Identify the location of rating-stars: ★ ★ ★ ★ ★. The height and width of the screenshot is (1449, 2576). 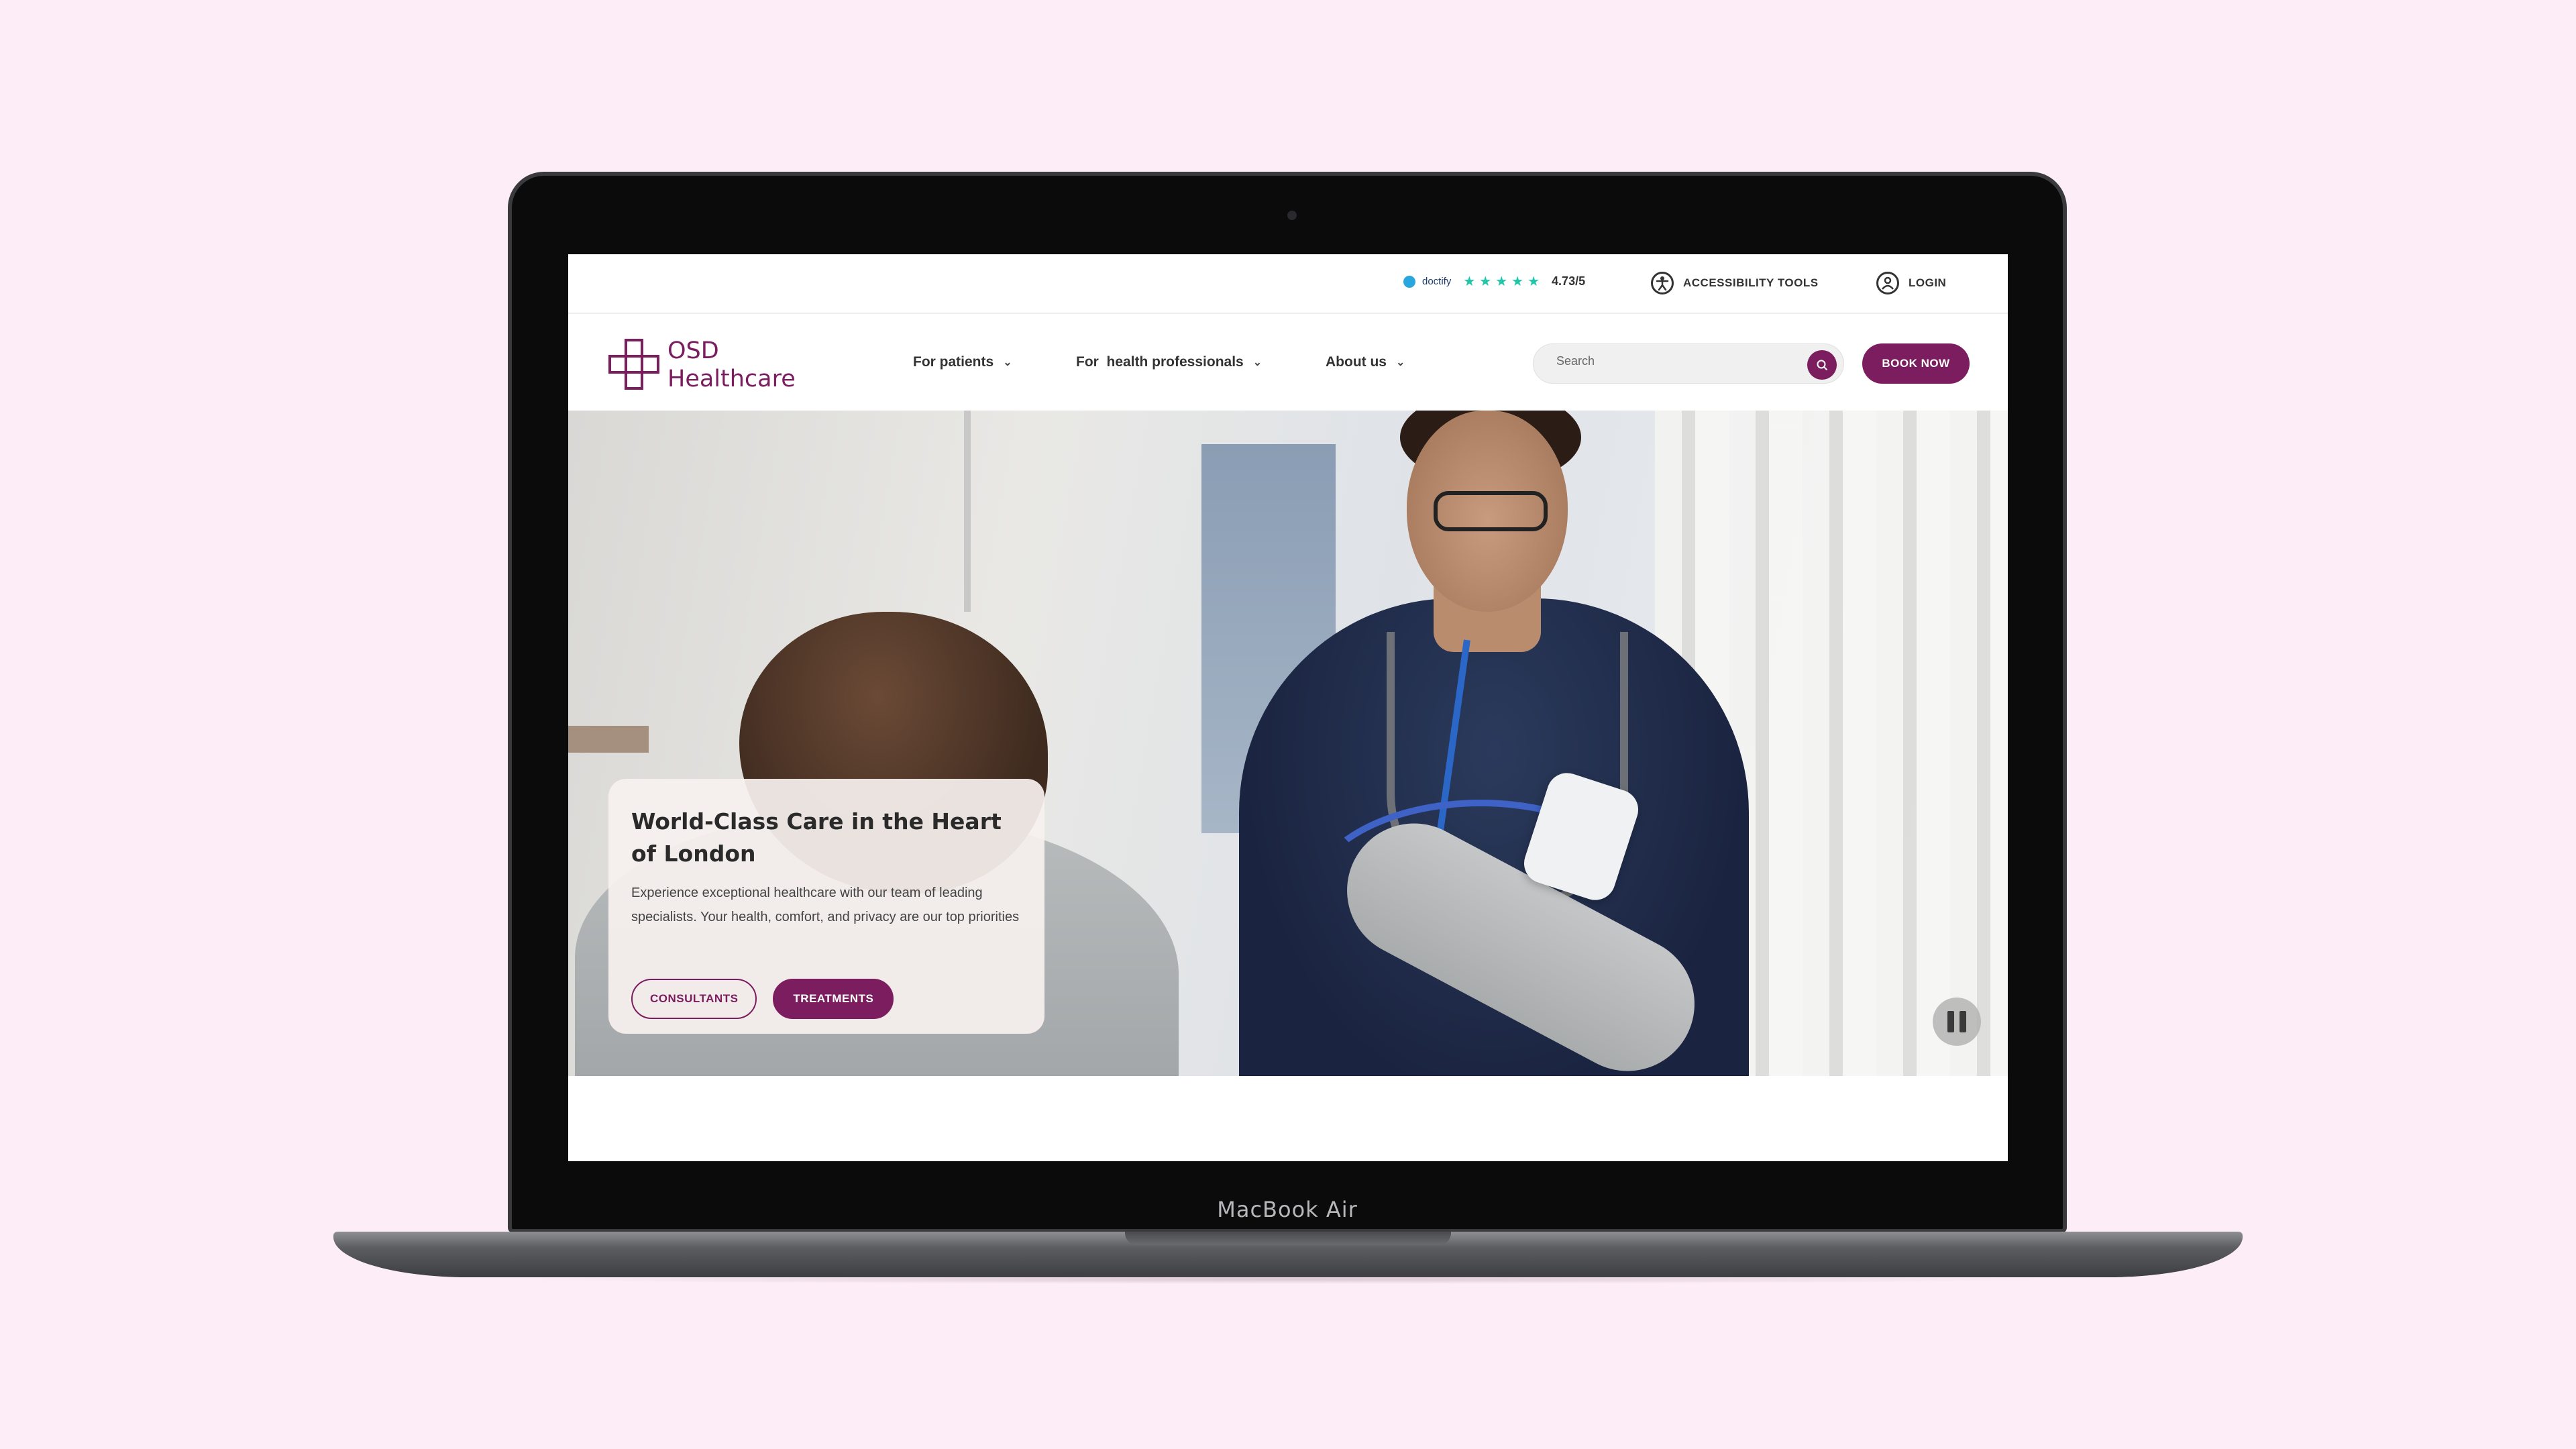
(1501, 281).